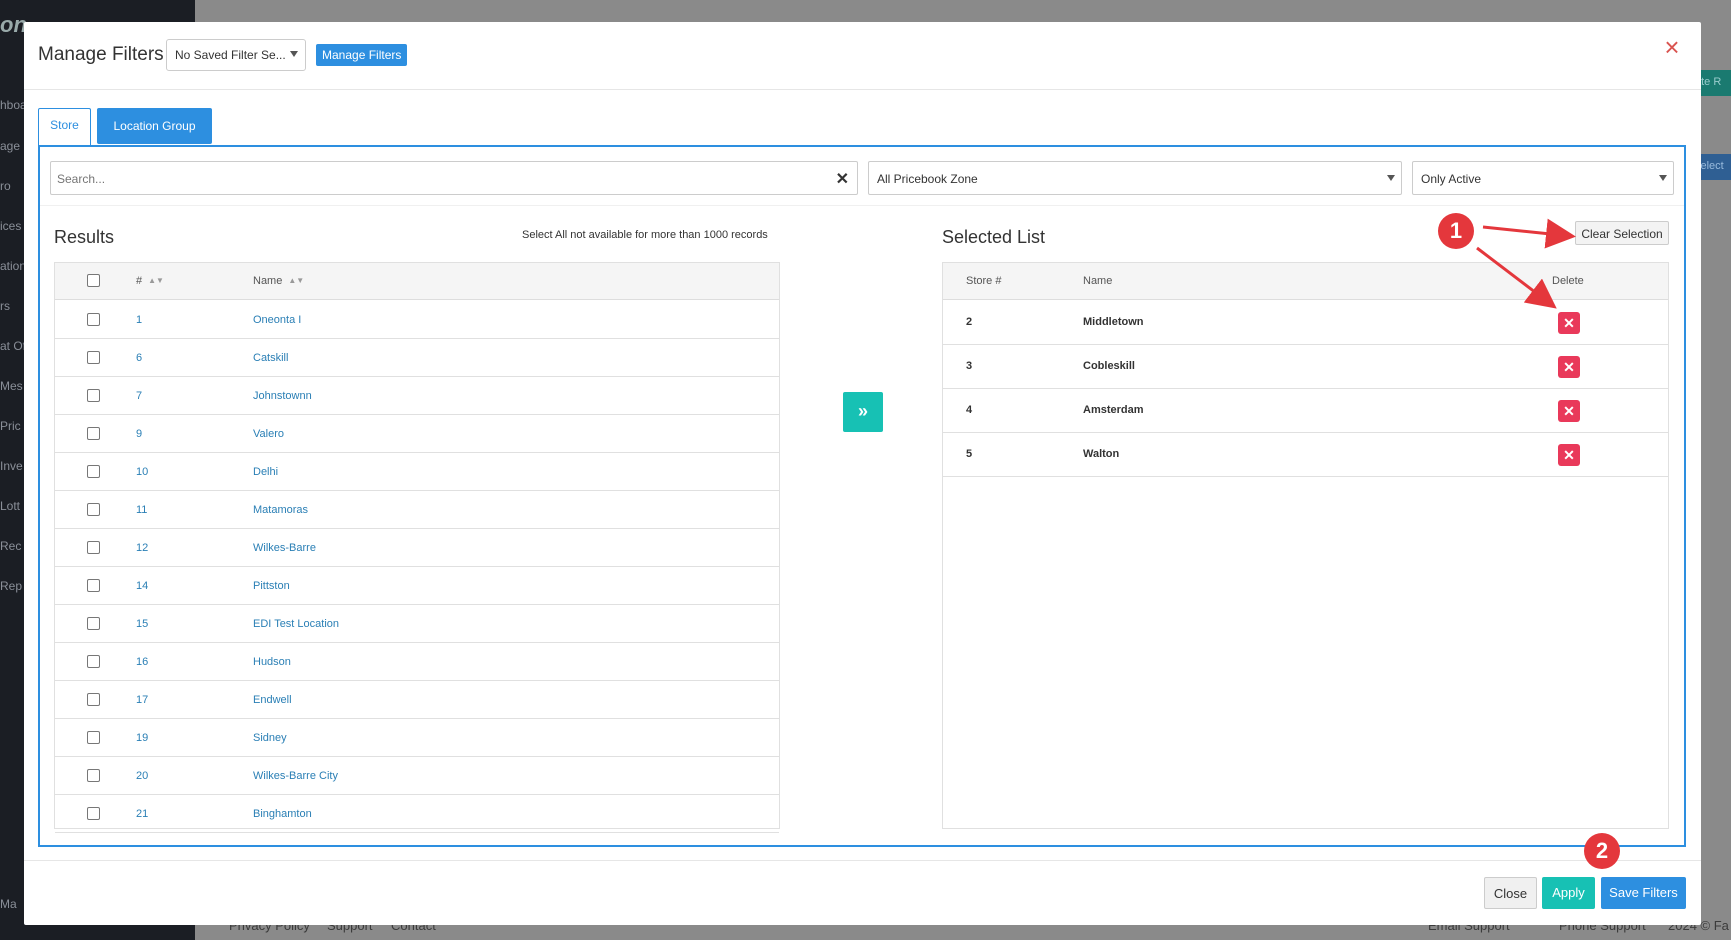  I want to click on column-header-number: # ▲▼, so click(150, 281).